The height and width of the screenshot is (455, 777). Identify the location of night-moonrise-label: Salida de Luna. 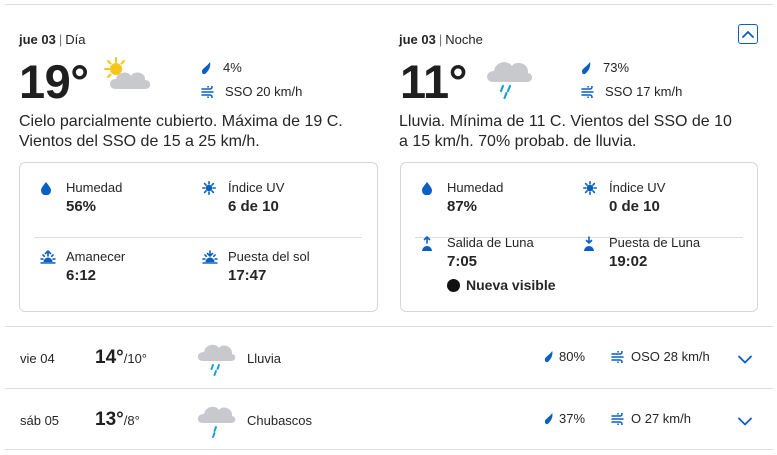
(490, 242).